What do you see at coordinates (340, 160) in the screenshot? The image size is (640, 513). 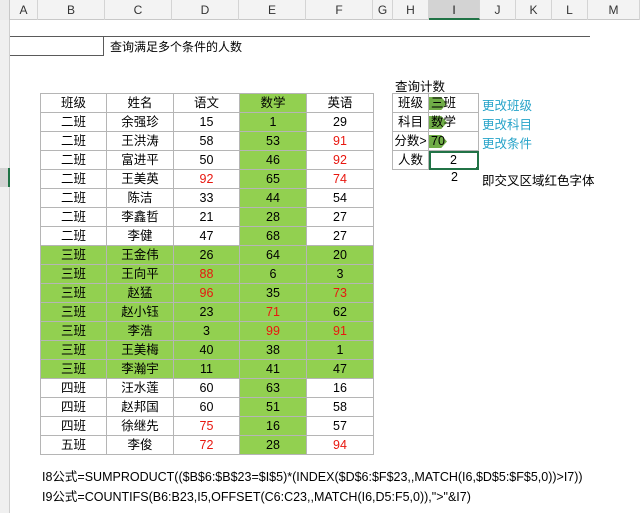 I see `cell-english: 92` at bounding box center [340, 160].